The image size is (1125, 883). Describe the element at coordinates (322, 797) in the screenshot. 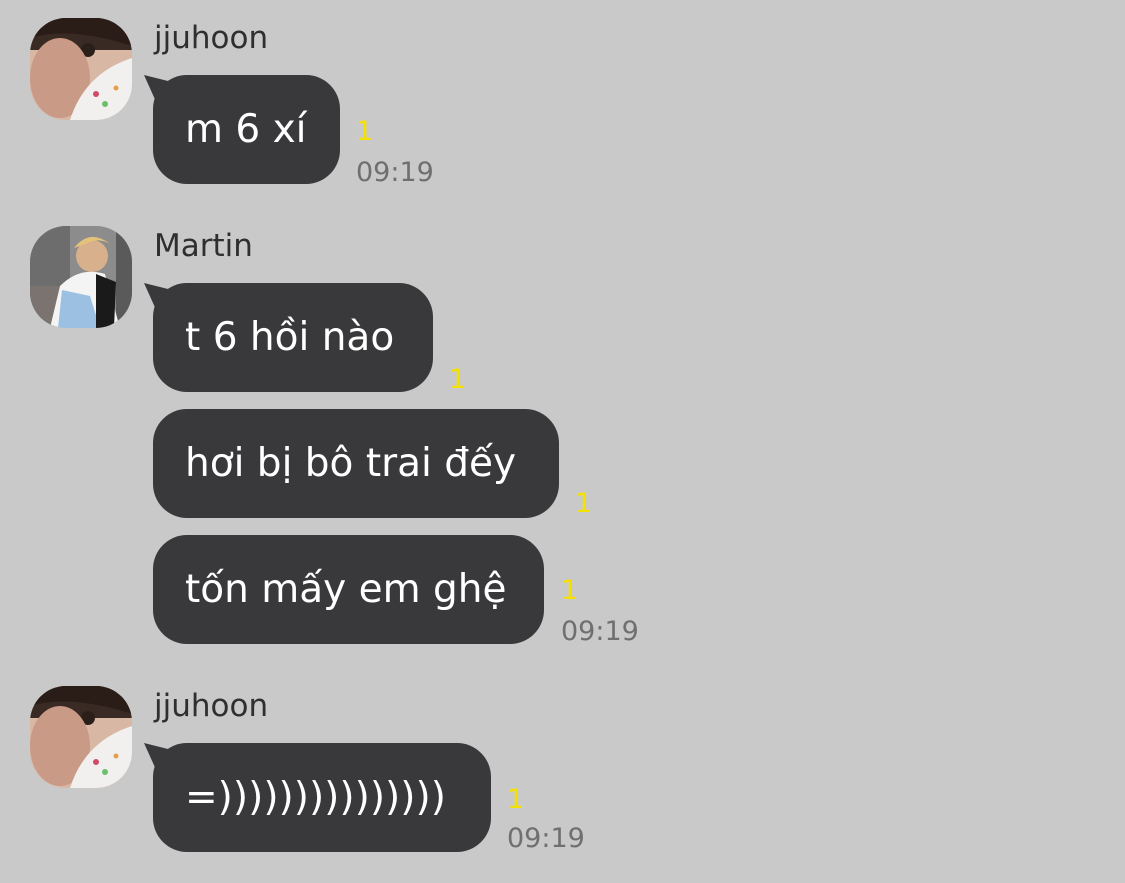

I see `message-bubble: =)))))))))))))))` at that location.